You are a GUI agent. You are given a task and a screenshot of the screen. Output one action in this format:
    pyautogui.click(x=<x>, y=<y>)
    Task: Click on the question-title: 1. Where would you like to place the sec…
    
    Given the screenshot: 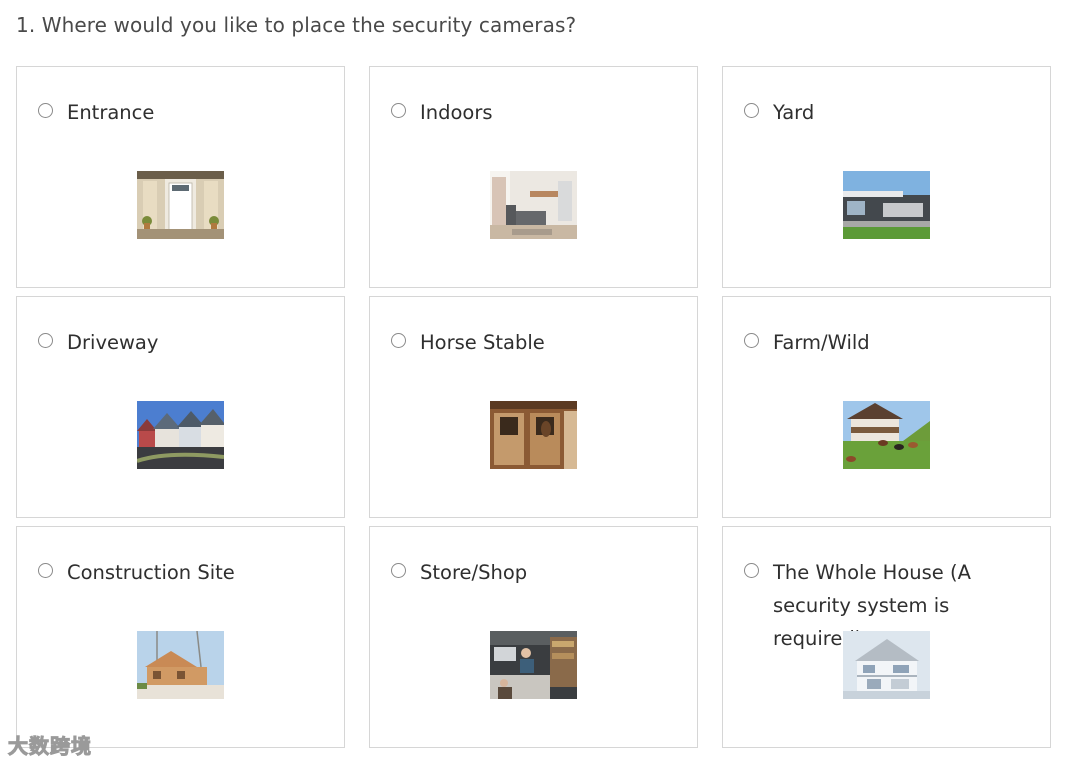 What is the action you would take?
    pyautogui.click(x=296, y=25)
    